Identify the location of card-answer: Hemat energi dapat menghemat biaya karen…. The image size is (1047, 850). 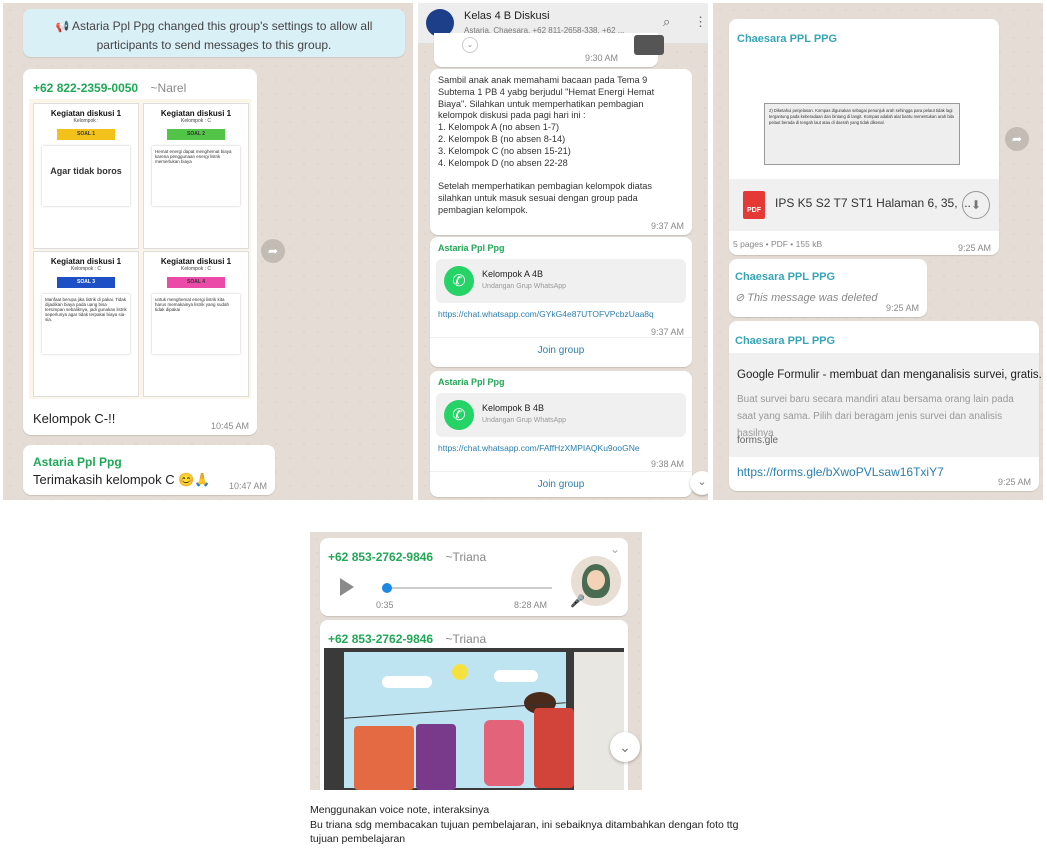
(196, 176).